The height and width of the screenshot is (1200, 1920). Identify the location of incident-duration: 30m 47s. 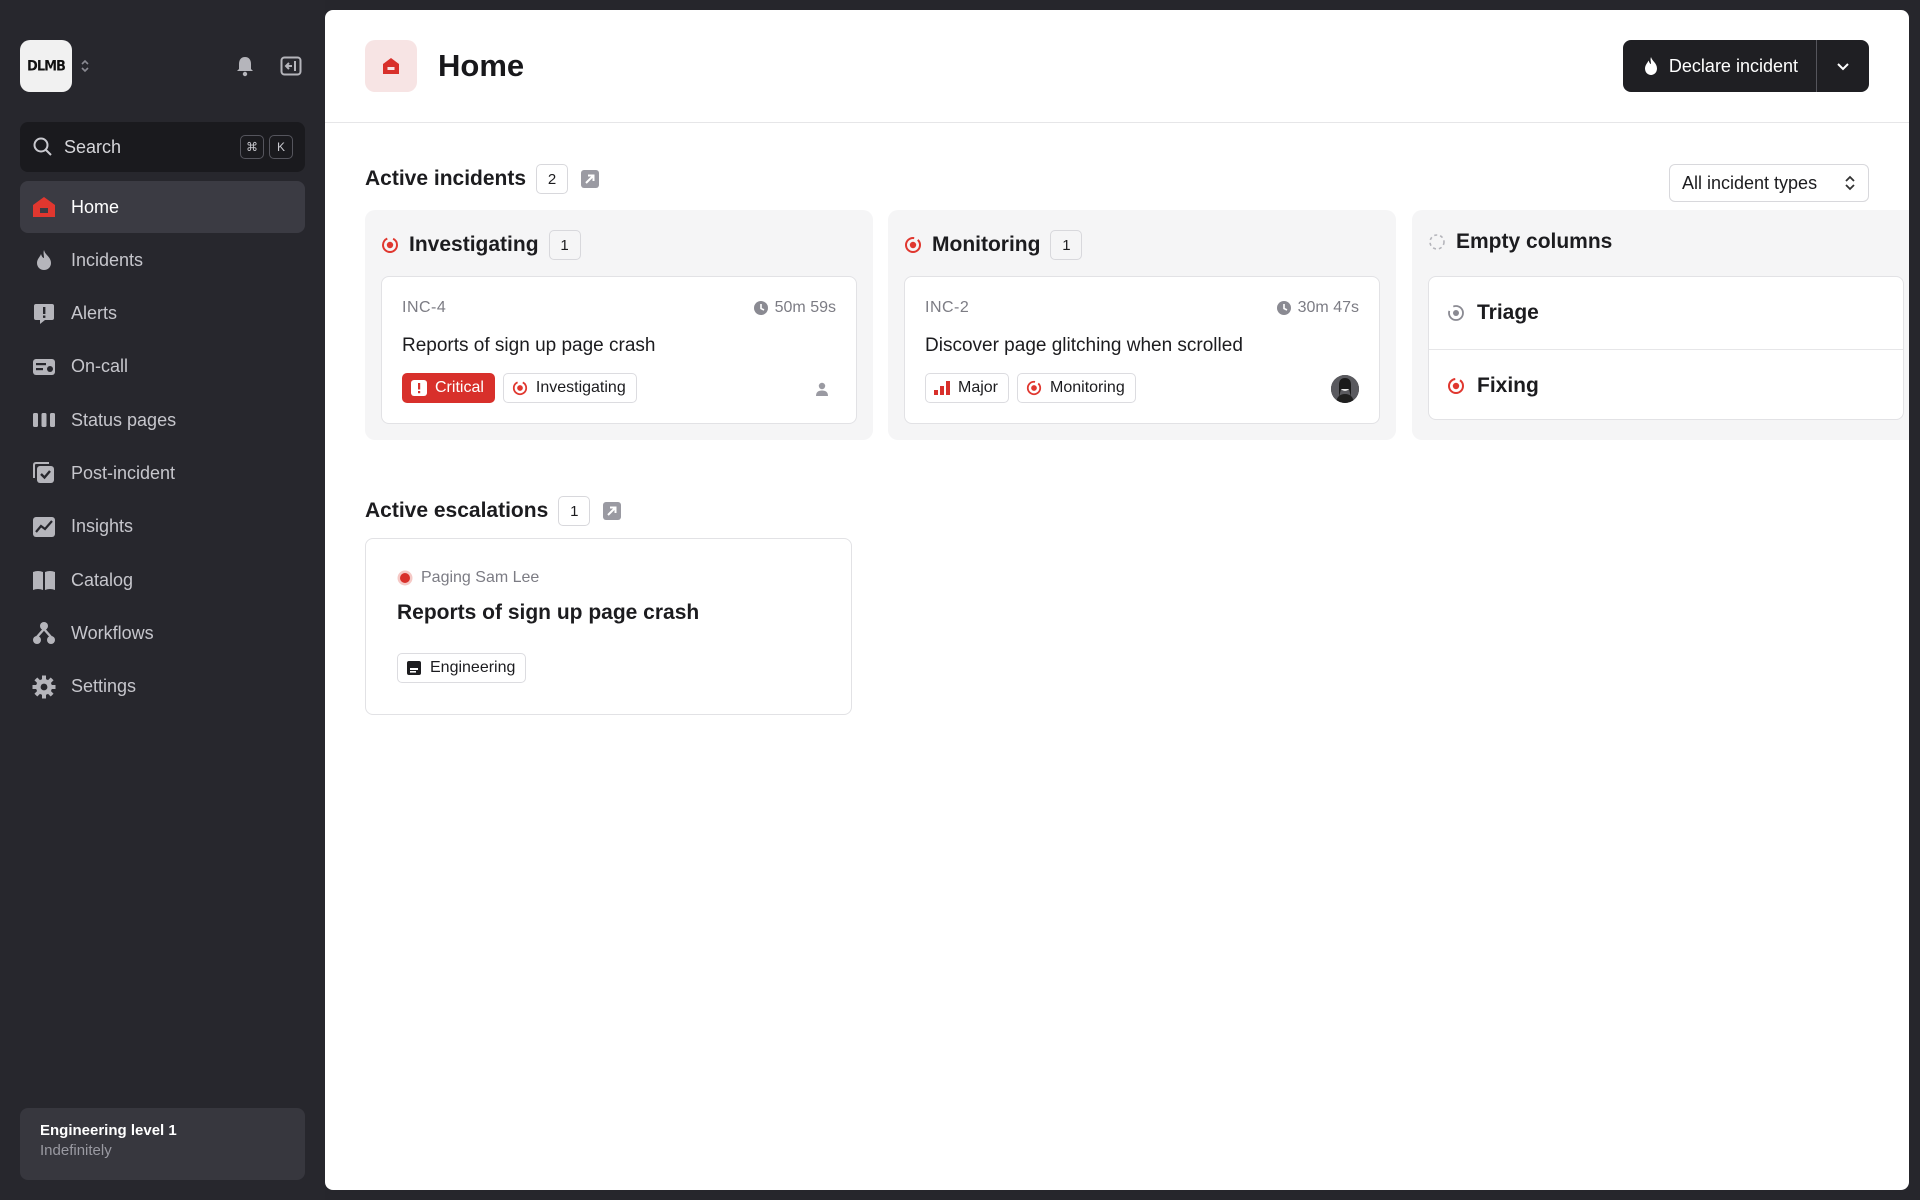
(1317, 308).